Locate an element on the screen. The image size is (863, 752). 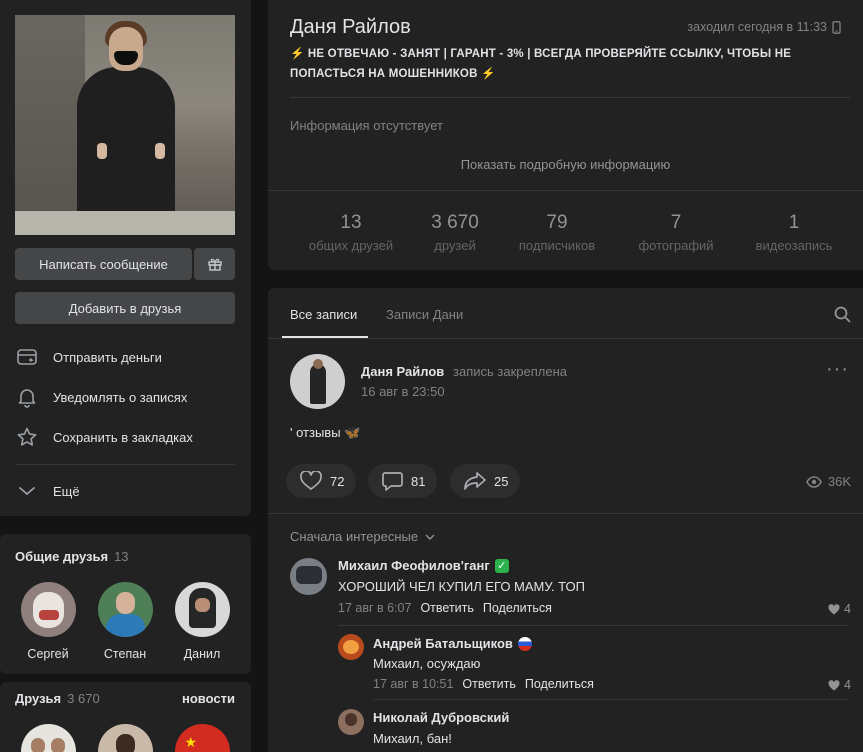
mutual-friends-block: Общие друзья 13 Сергей Степан Данил is located at coordinates (125, 604).